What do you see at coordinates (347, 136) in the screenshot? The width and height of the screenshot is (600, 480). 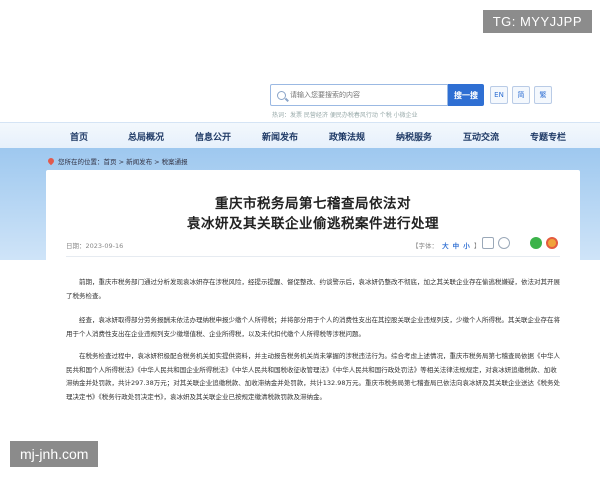 I see `nav-item-policy: 政策法规` at bounding box center [347, 136].